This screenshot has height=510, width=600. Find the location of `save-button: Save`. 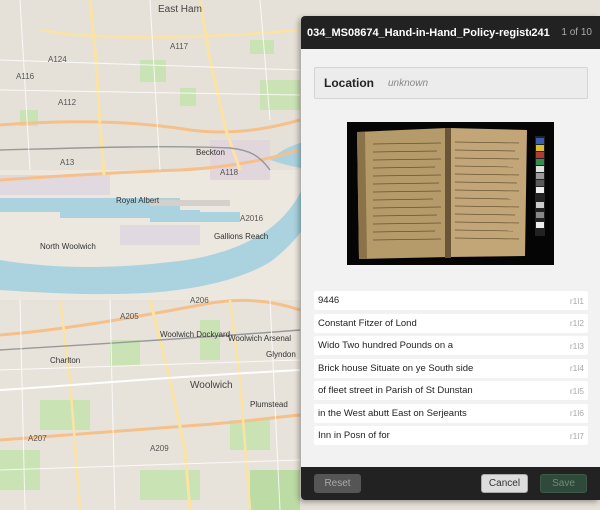

save-button: Save is located at coordinates (563, 483).